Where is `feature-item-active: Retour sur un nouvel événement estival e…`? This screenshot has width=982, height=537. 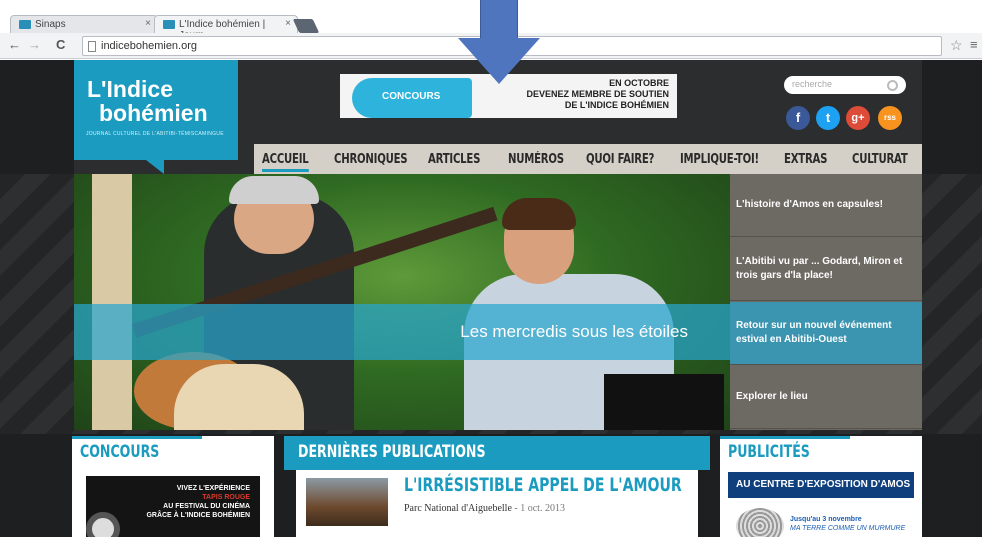
feature-item-active: Retour sur un nouvel événement estival e… is located at coordinates (826, 333).